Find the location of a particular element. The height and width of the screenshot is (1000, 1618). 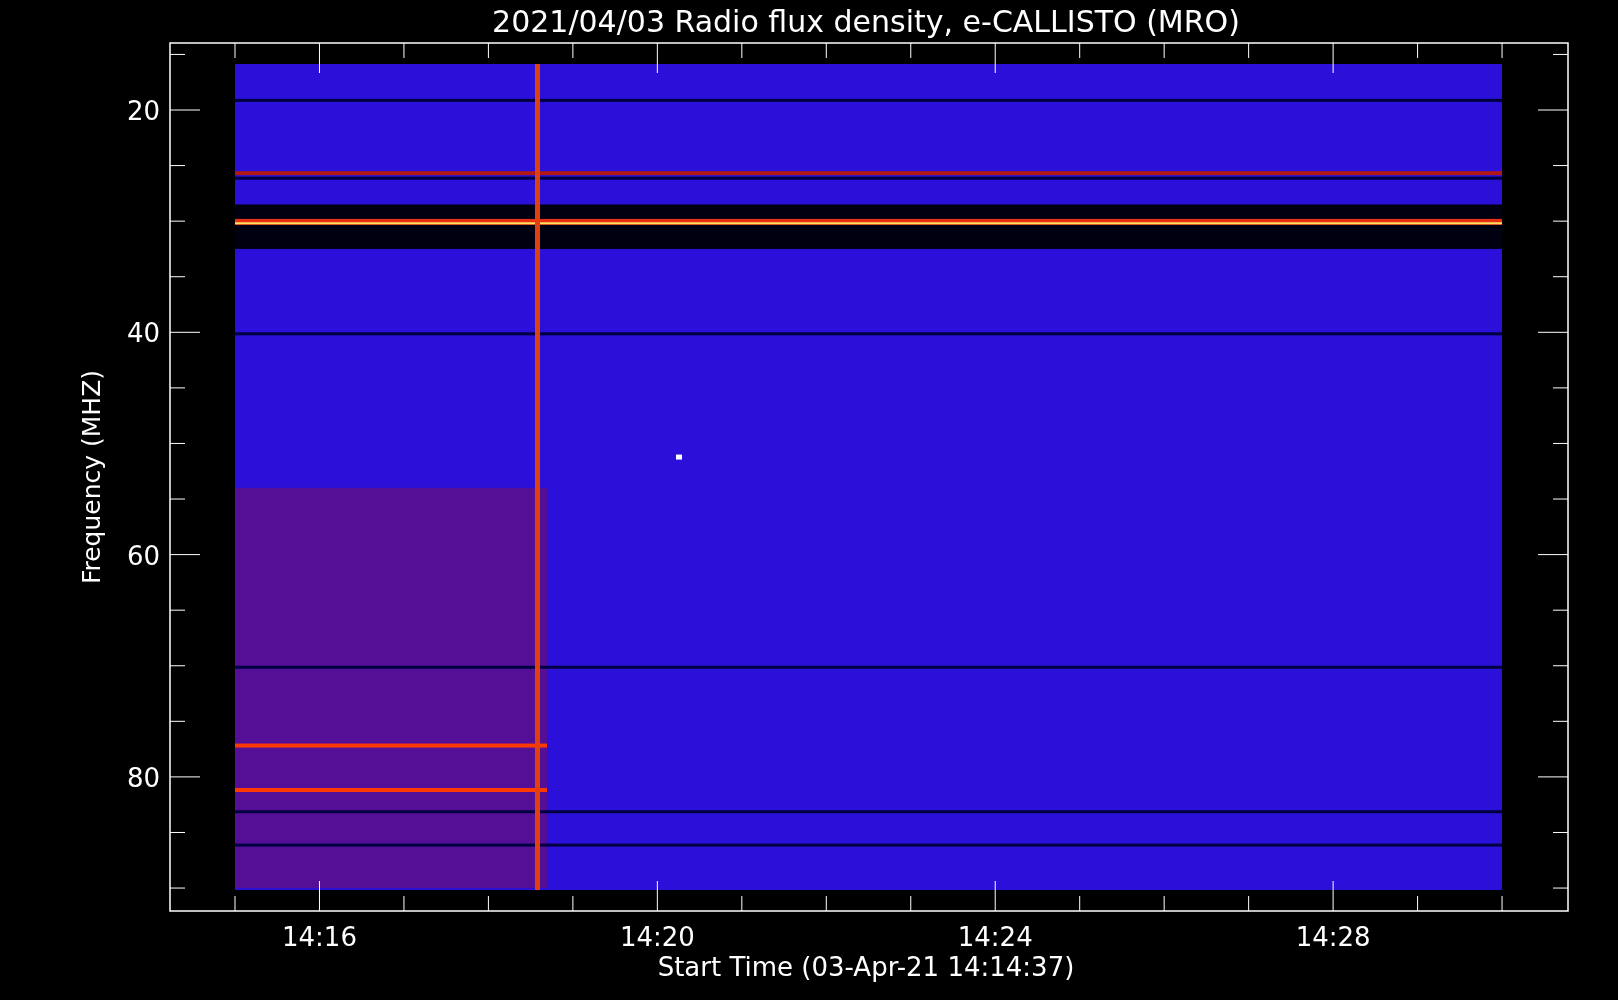

y-tick-label: 60 is located at coordinates (143, 555).